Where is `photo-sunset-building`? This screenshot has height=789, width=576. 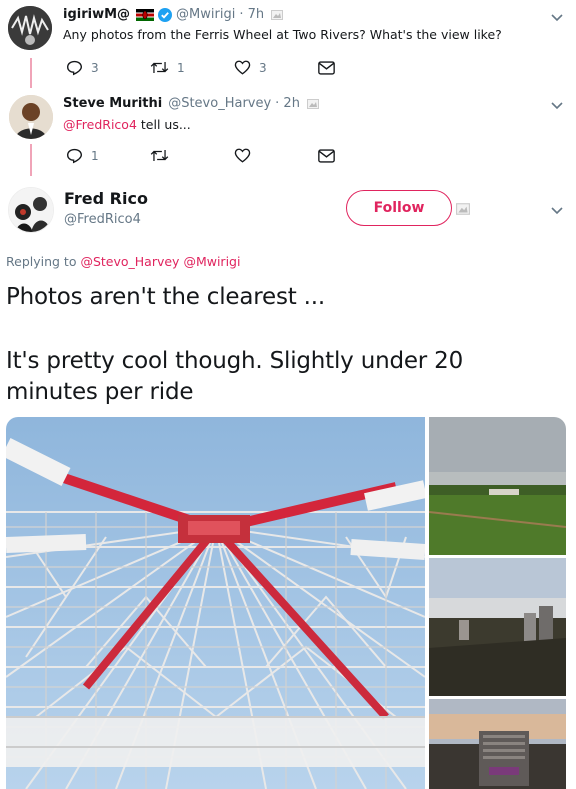
photo-sunset-building is located at coordinates (497, 744).